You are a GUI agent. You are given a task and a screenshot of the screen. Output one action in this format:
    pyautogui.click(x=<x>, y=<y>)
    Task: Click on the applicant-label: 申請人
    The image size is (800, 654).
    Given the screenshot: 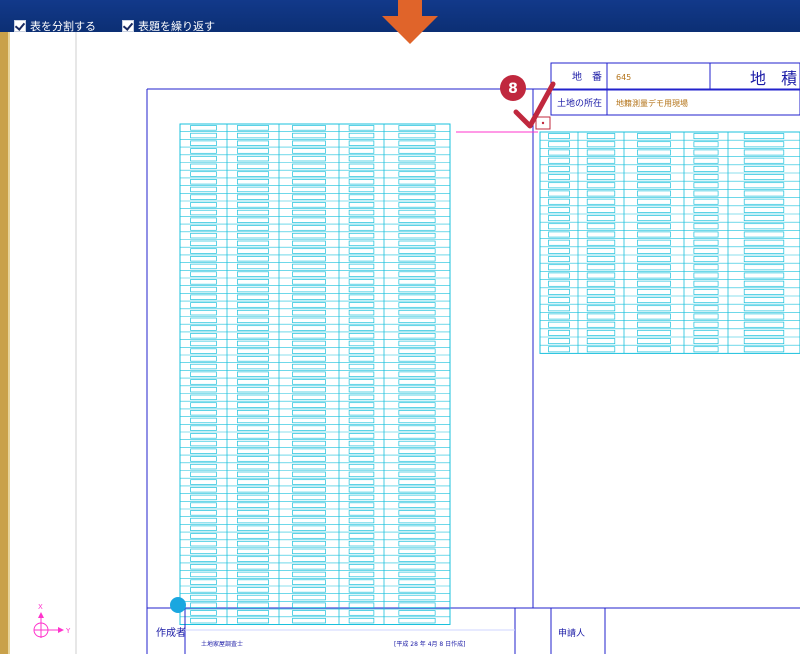 What is the action you would take?
    pyautogui.click(x=571, y=633)
    